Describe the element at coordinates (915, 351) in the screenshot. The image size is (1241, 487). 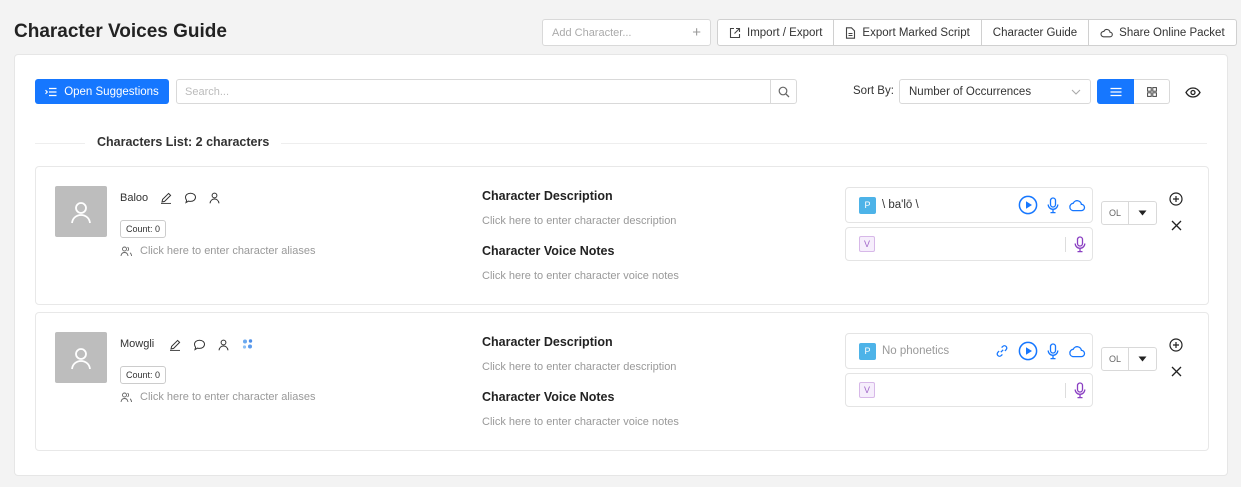
I see `phonetics-text: No phonetics` at that location.